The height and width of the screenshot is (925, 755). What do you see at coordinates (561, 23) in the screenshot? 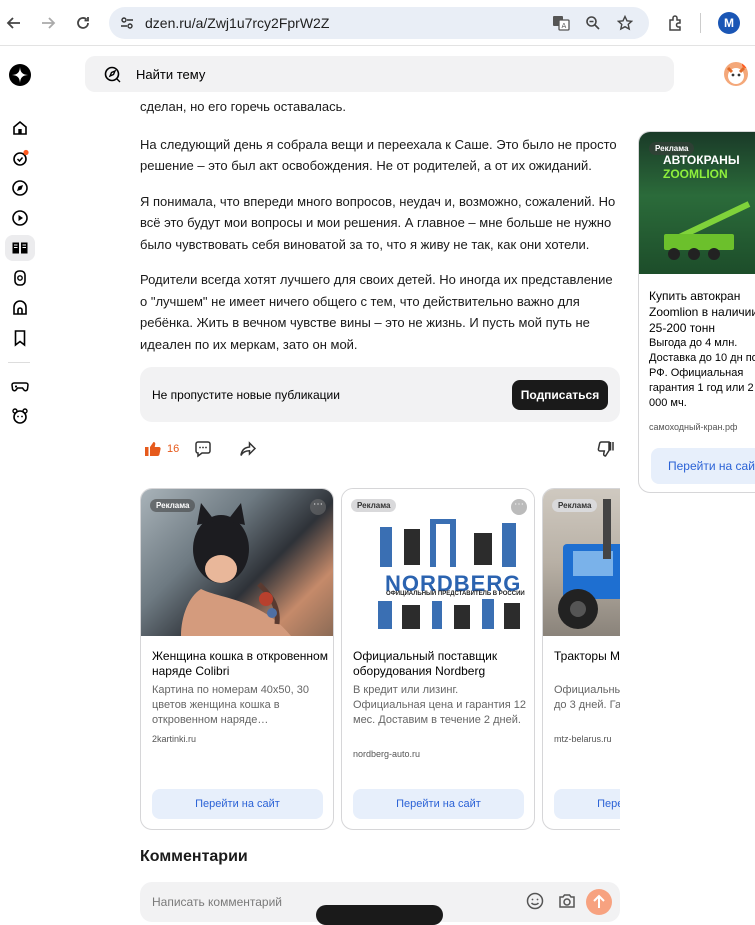
I see `translate-icon: A` at bounding box center [561, 23].